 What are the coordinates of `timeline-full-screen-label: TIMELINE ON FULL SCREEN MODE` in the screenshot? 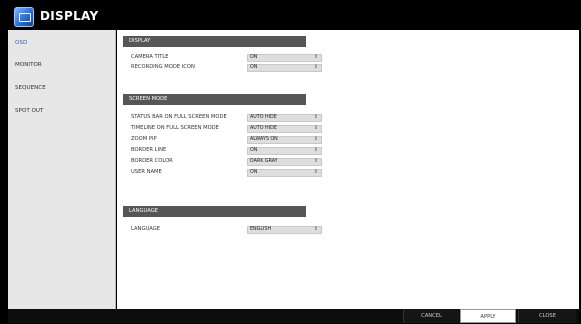 It's located at (175, 128).